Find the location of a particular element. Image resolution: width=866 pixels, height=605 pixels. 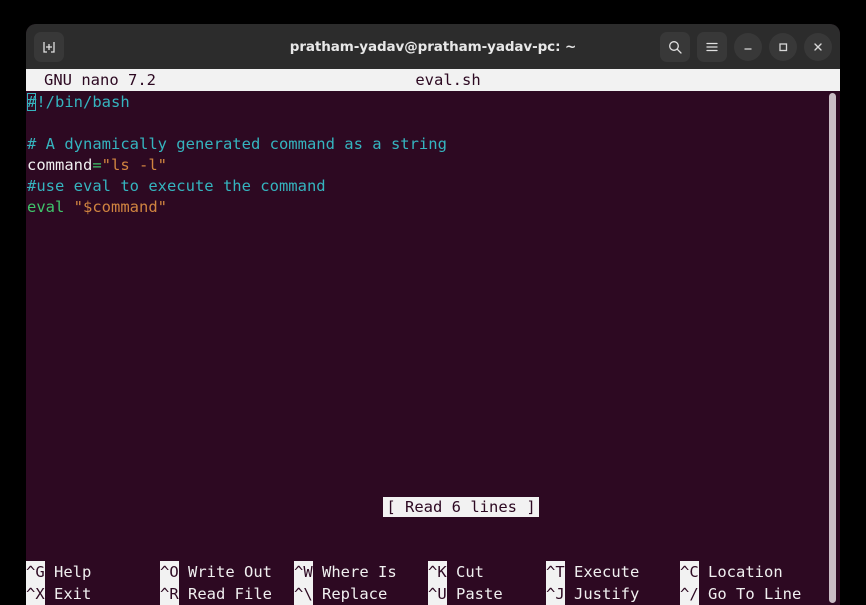

code-token: command is located at coordinates (60, 165).